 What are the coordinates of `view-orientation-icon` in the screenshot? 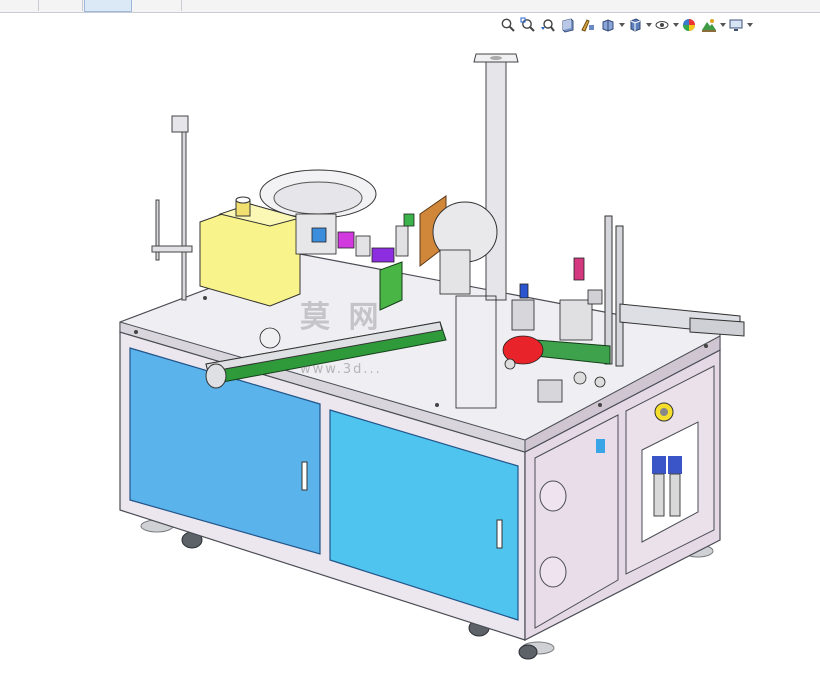 It's located at (608, 25).